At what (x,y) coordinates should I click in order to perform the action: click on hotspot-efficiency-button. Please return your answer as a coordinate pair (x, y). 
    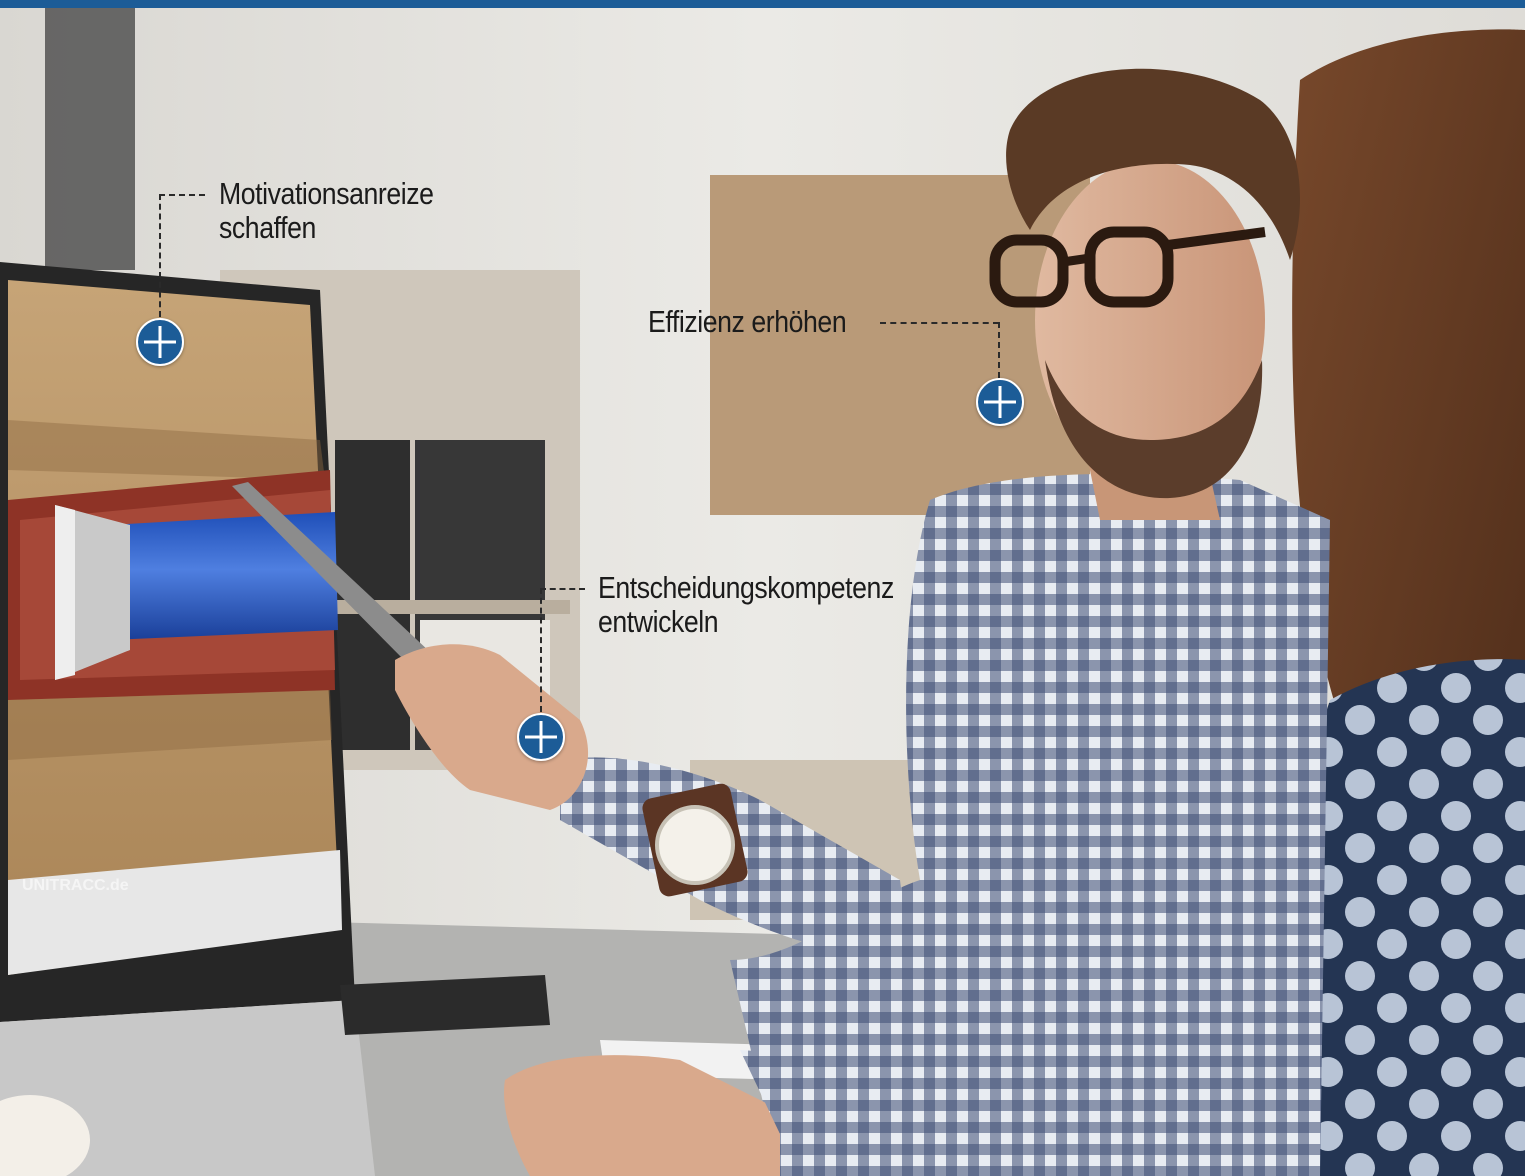
    Looking at the image, I should click on (1000, 402).